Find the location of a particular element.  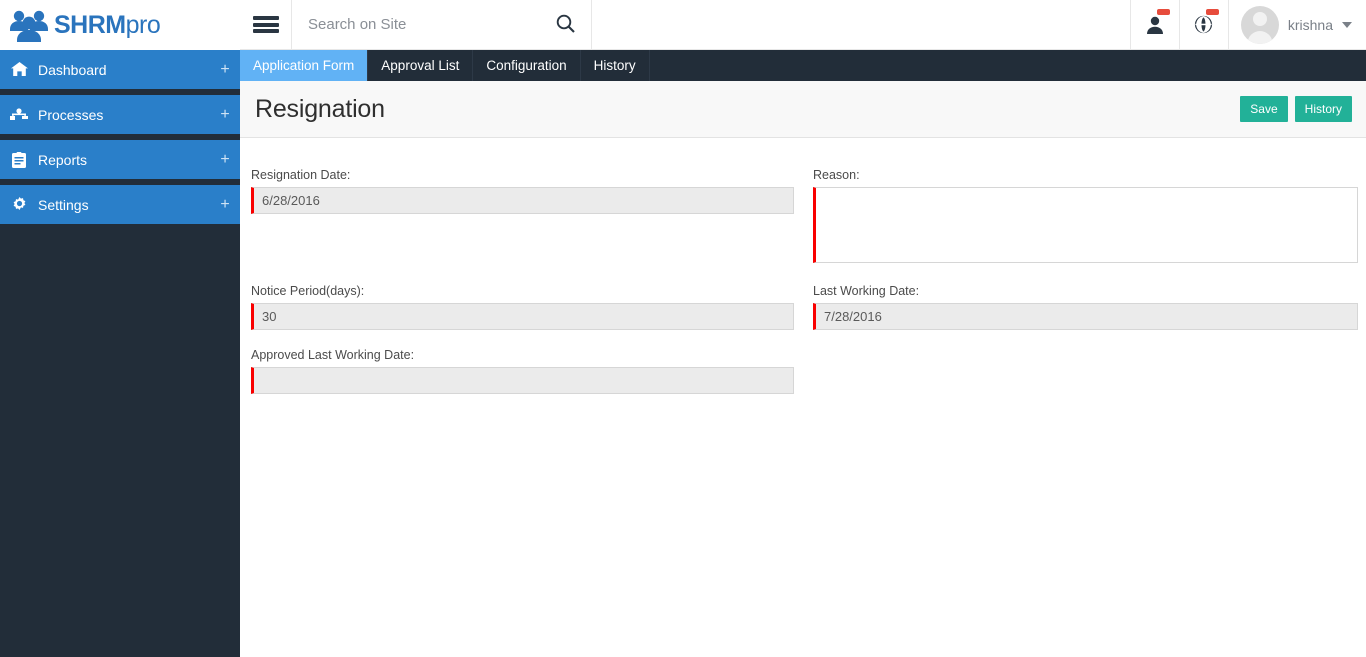

field-reason: Reason: is located at coordinates (1085, 218).